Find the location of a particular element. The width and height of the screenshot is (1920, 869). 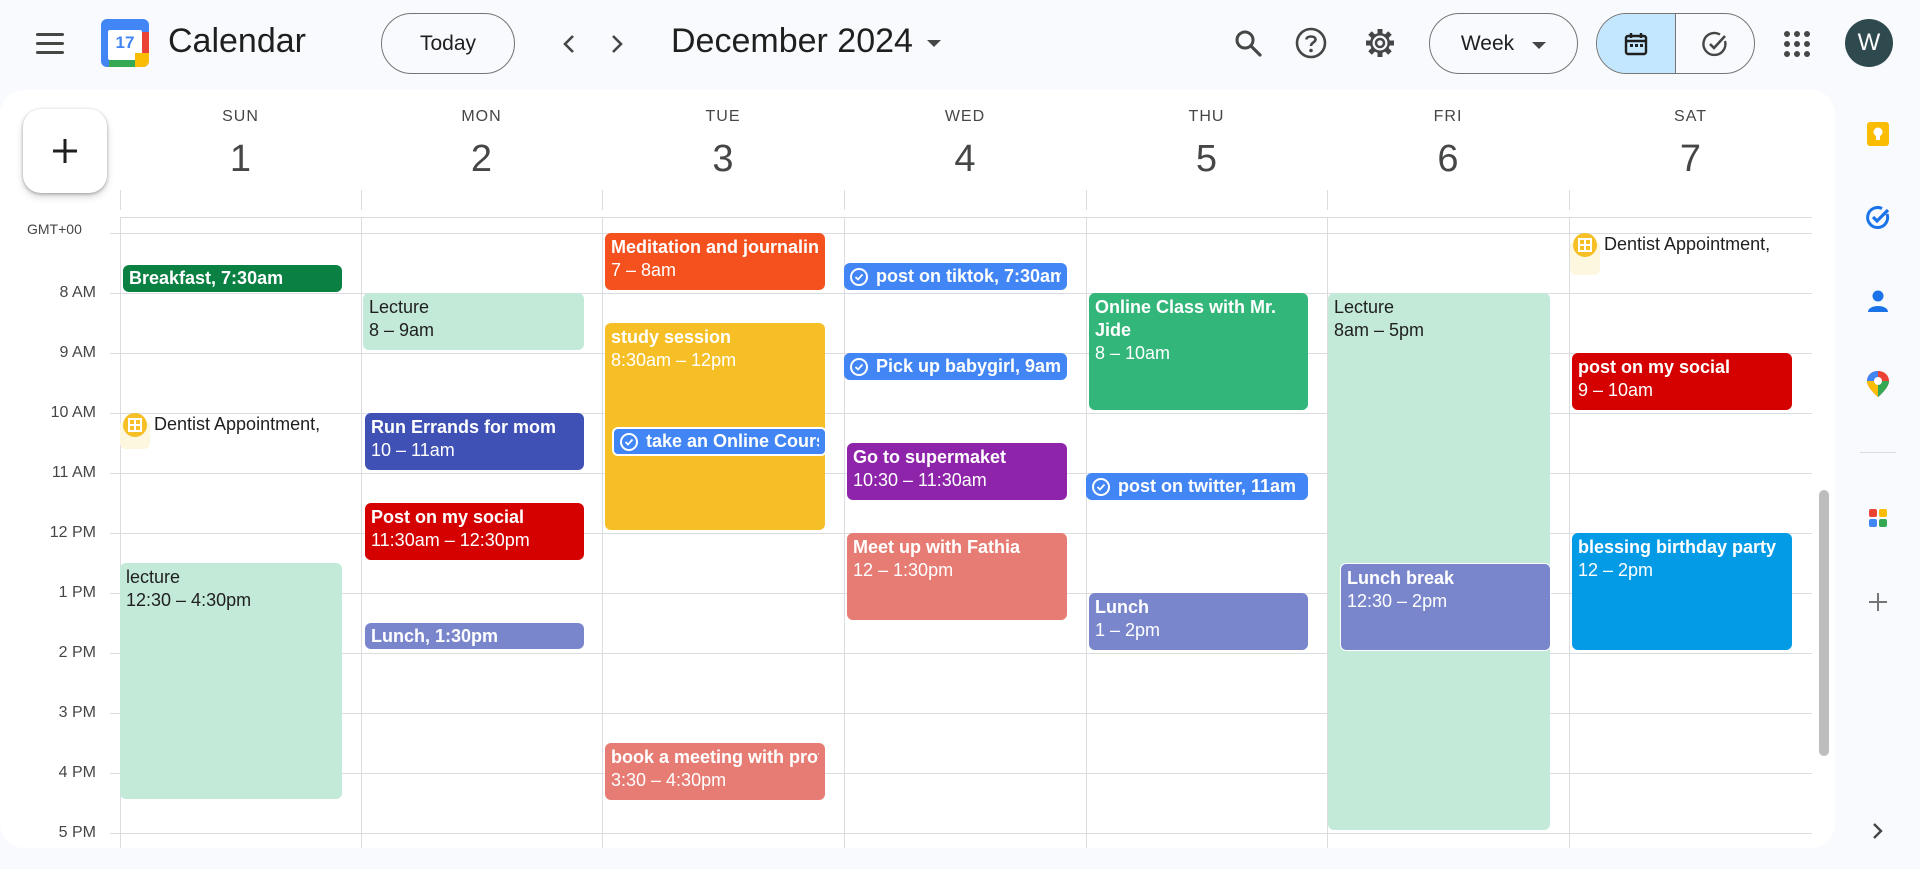

event-meet-up-with-fathia: Meet up with Fathia 12 – 1:30pm is located at coordinates (957, 576).